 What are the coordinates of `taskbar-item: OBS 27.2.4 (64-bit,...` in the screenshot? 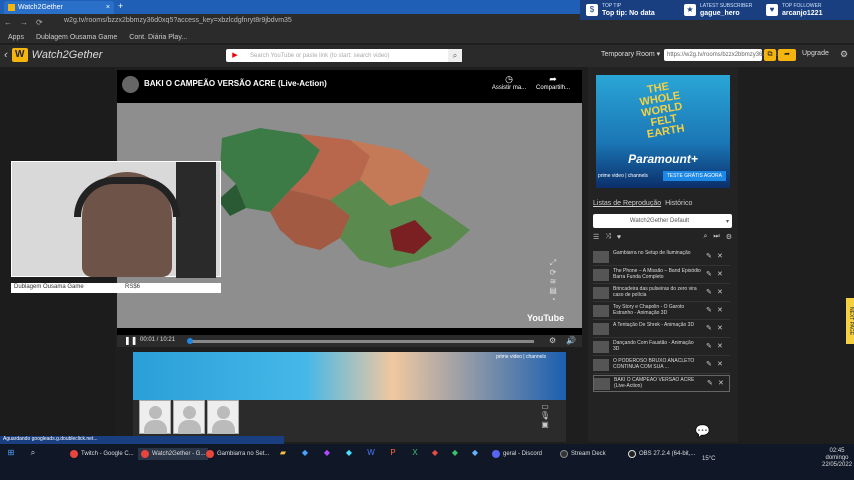 It's located at (661, 454).